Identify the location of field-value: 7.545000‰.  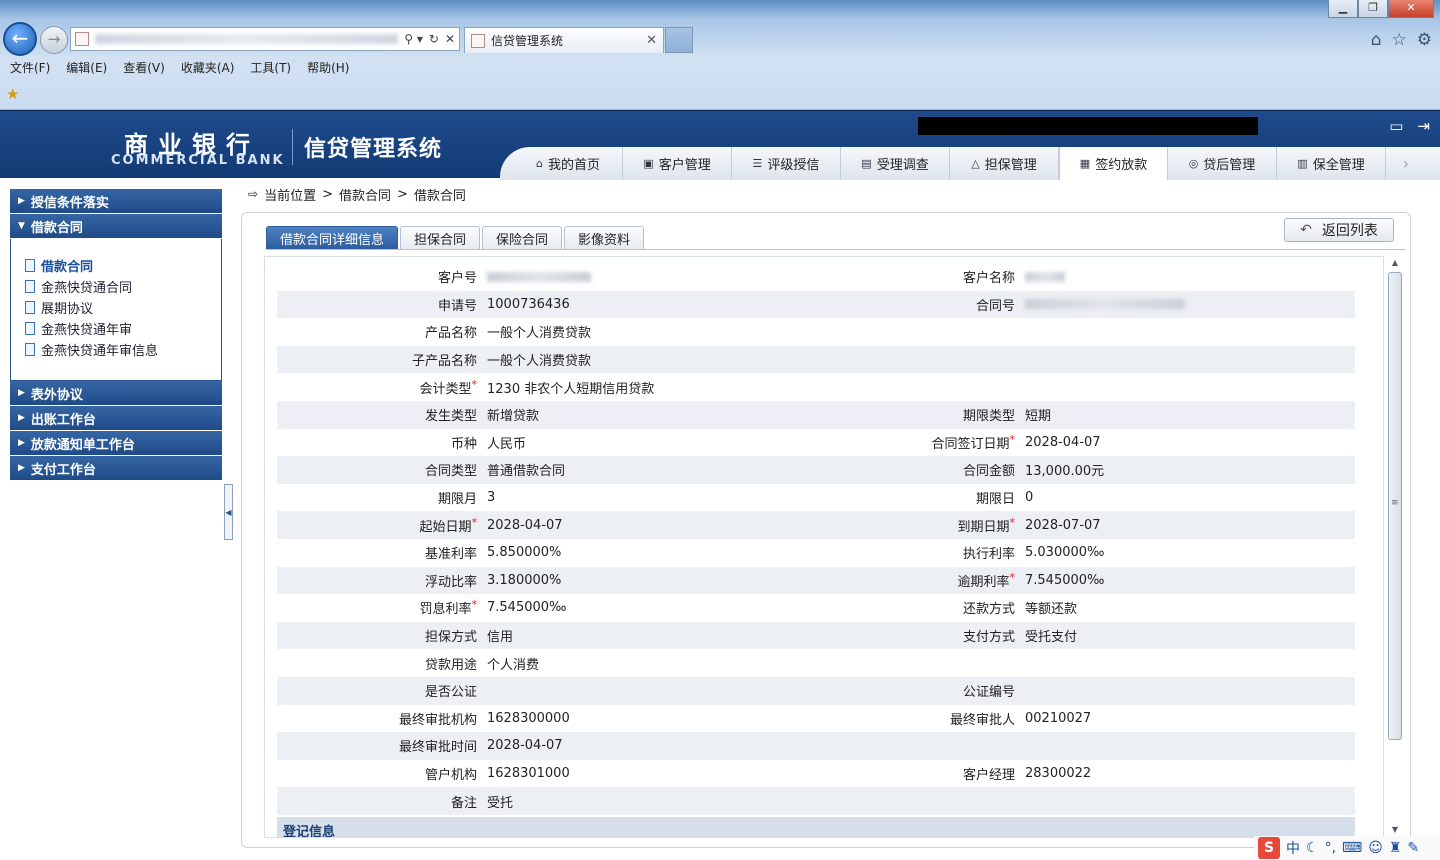
(527, 608).